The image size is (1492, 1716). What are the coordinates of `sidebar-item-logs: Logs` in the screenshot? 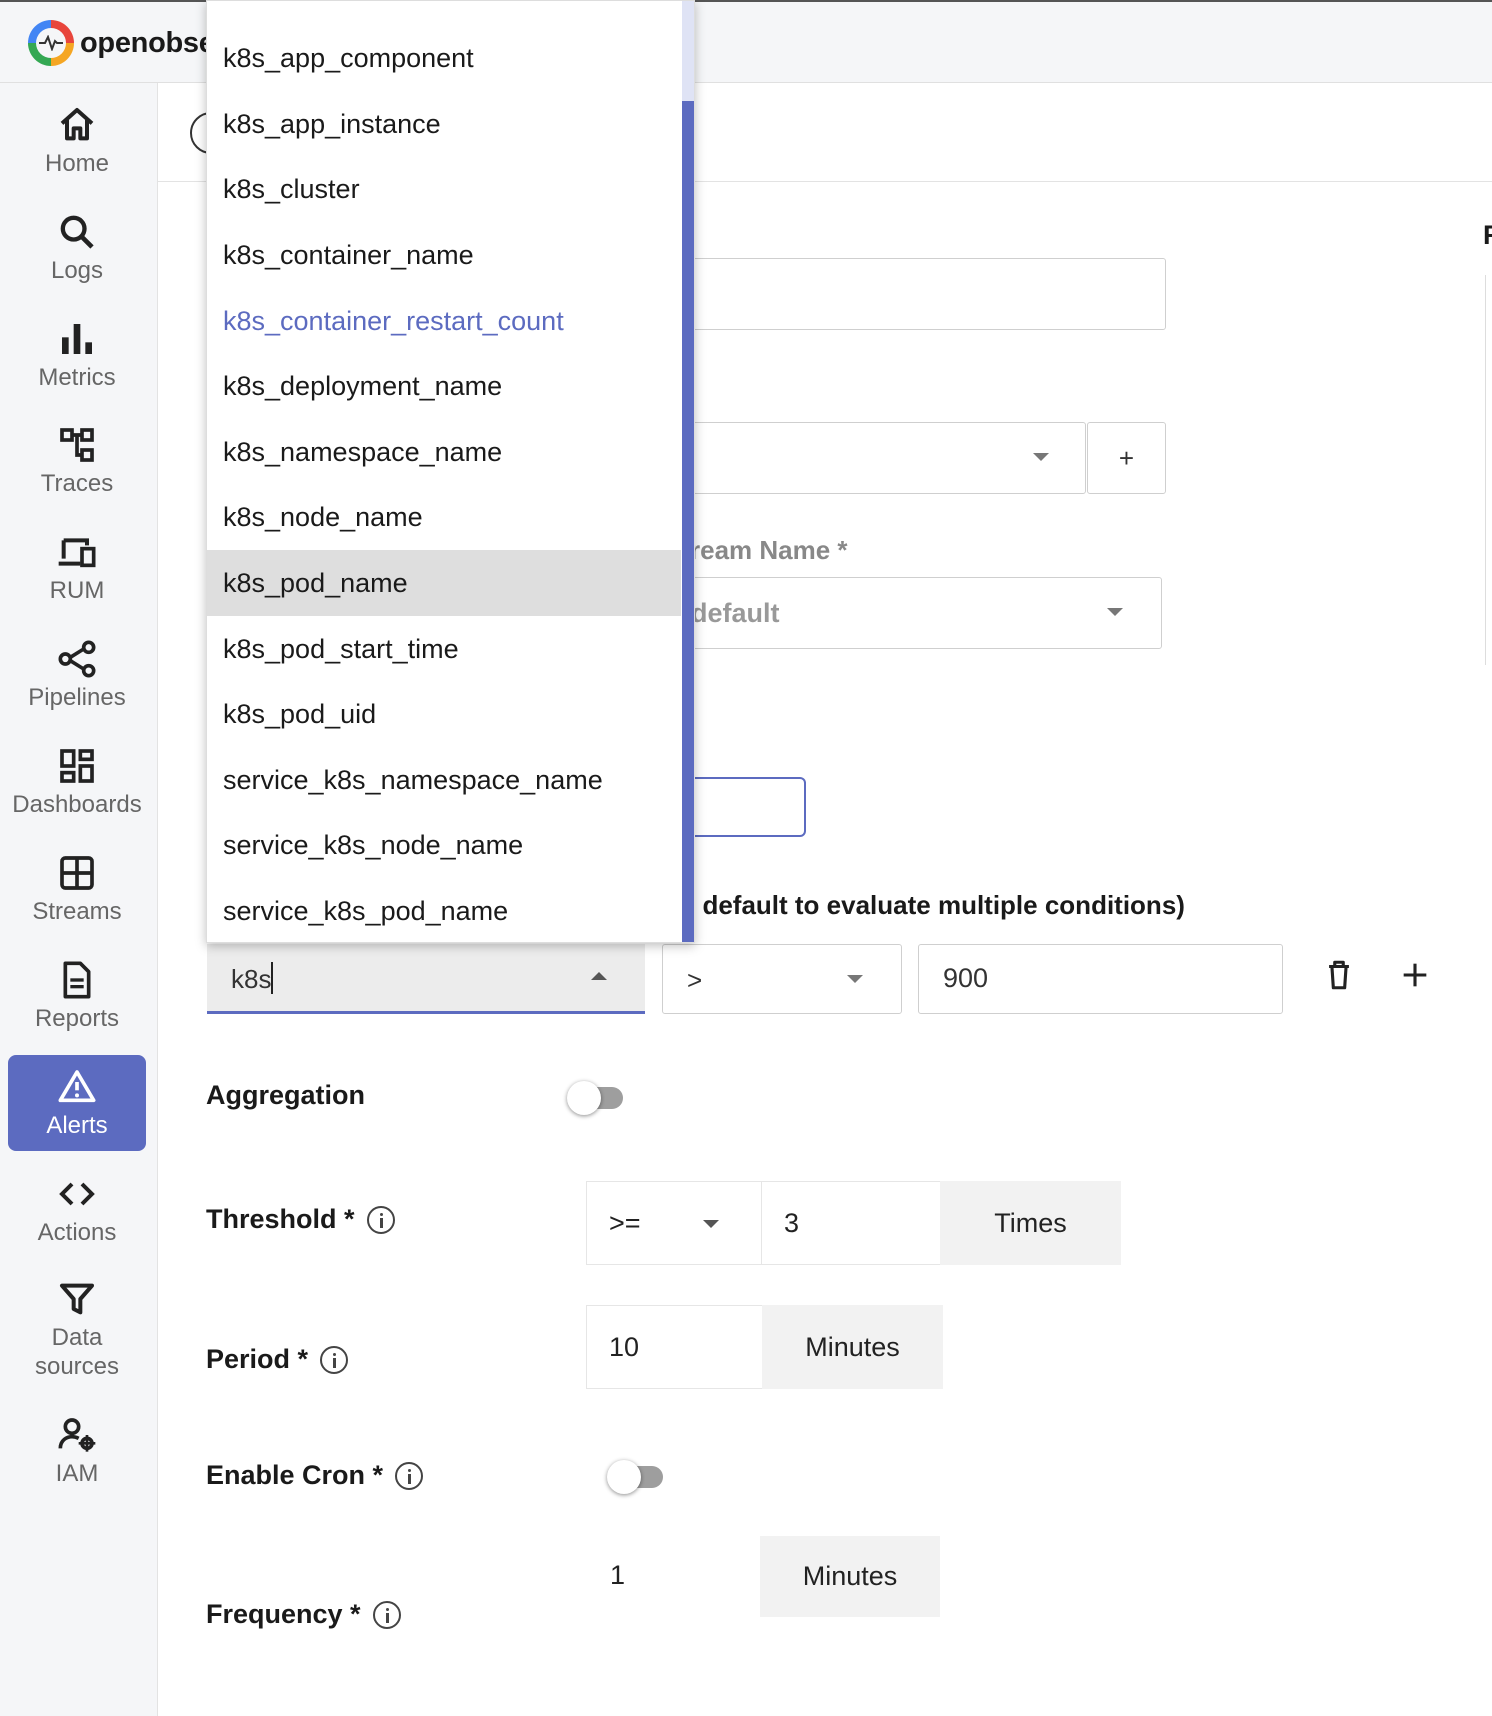 It's located at (77, 248).